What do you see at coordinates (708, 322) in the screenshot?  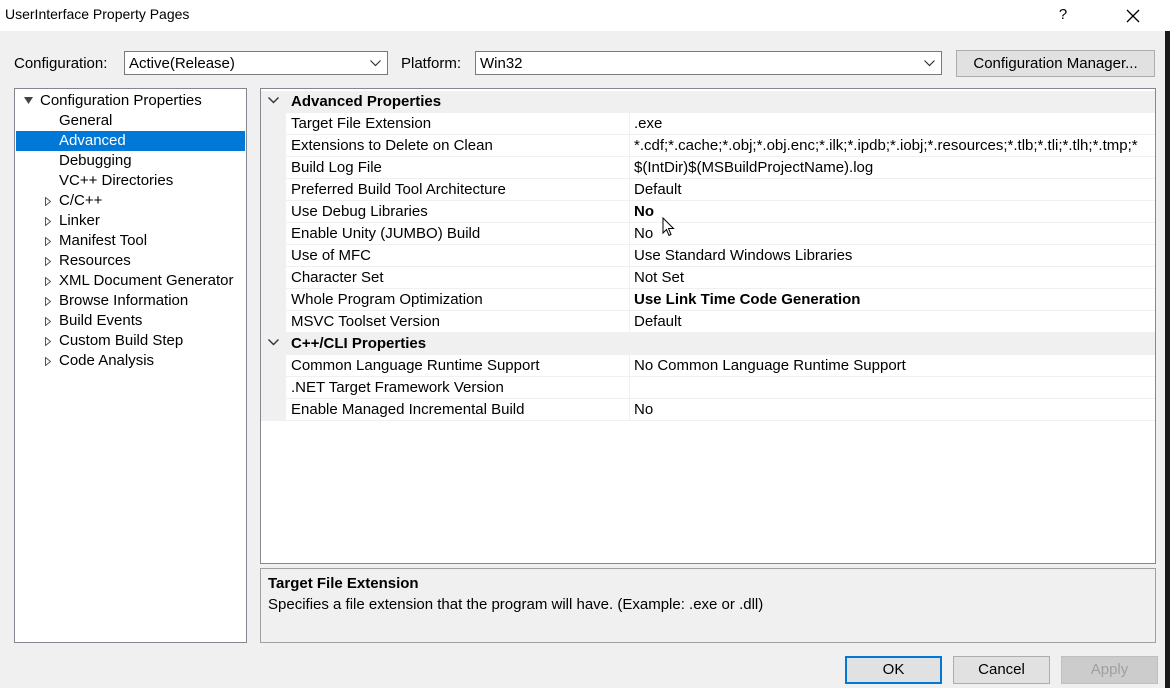 I see `property-row: MSVC Toolset Version Default` at bounding box center [708, 322].